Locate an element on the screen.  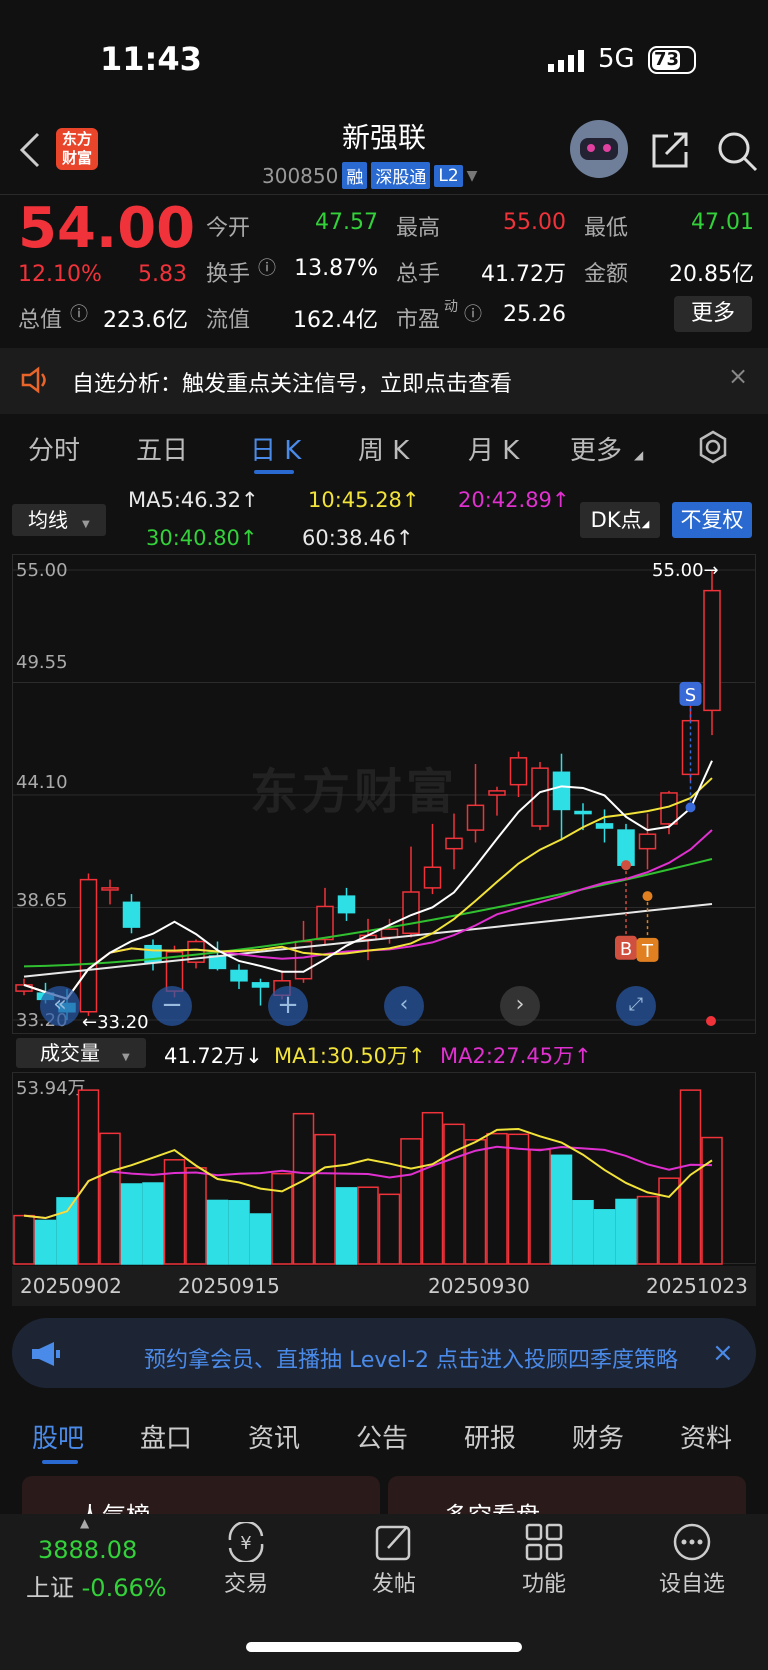
index-name: 上证 is located at coordinates (50, 1588).